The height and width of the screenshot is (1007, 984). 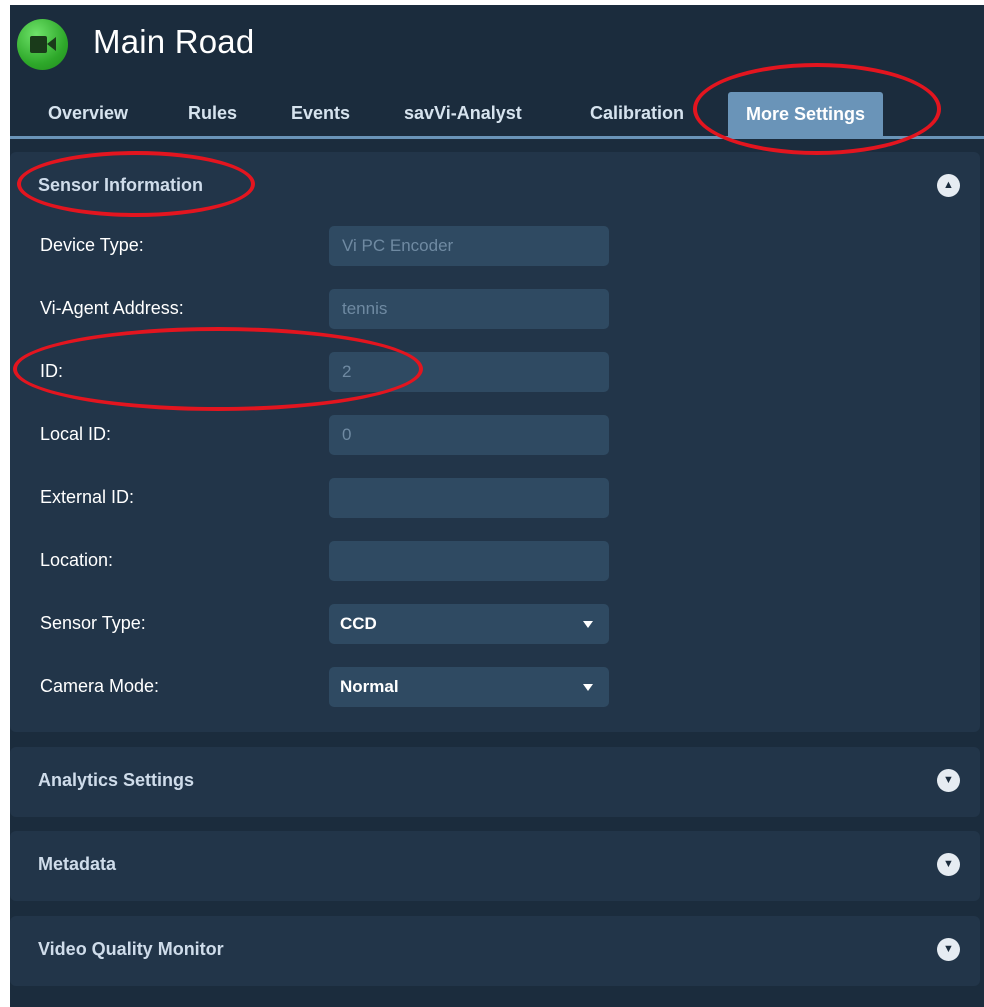 I want to click on camera-mode-select: Normal, so click(x=469, y=687).